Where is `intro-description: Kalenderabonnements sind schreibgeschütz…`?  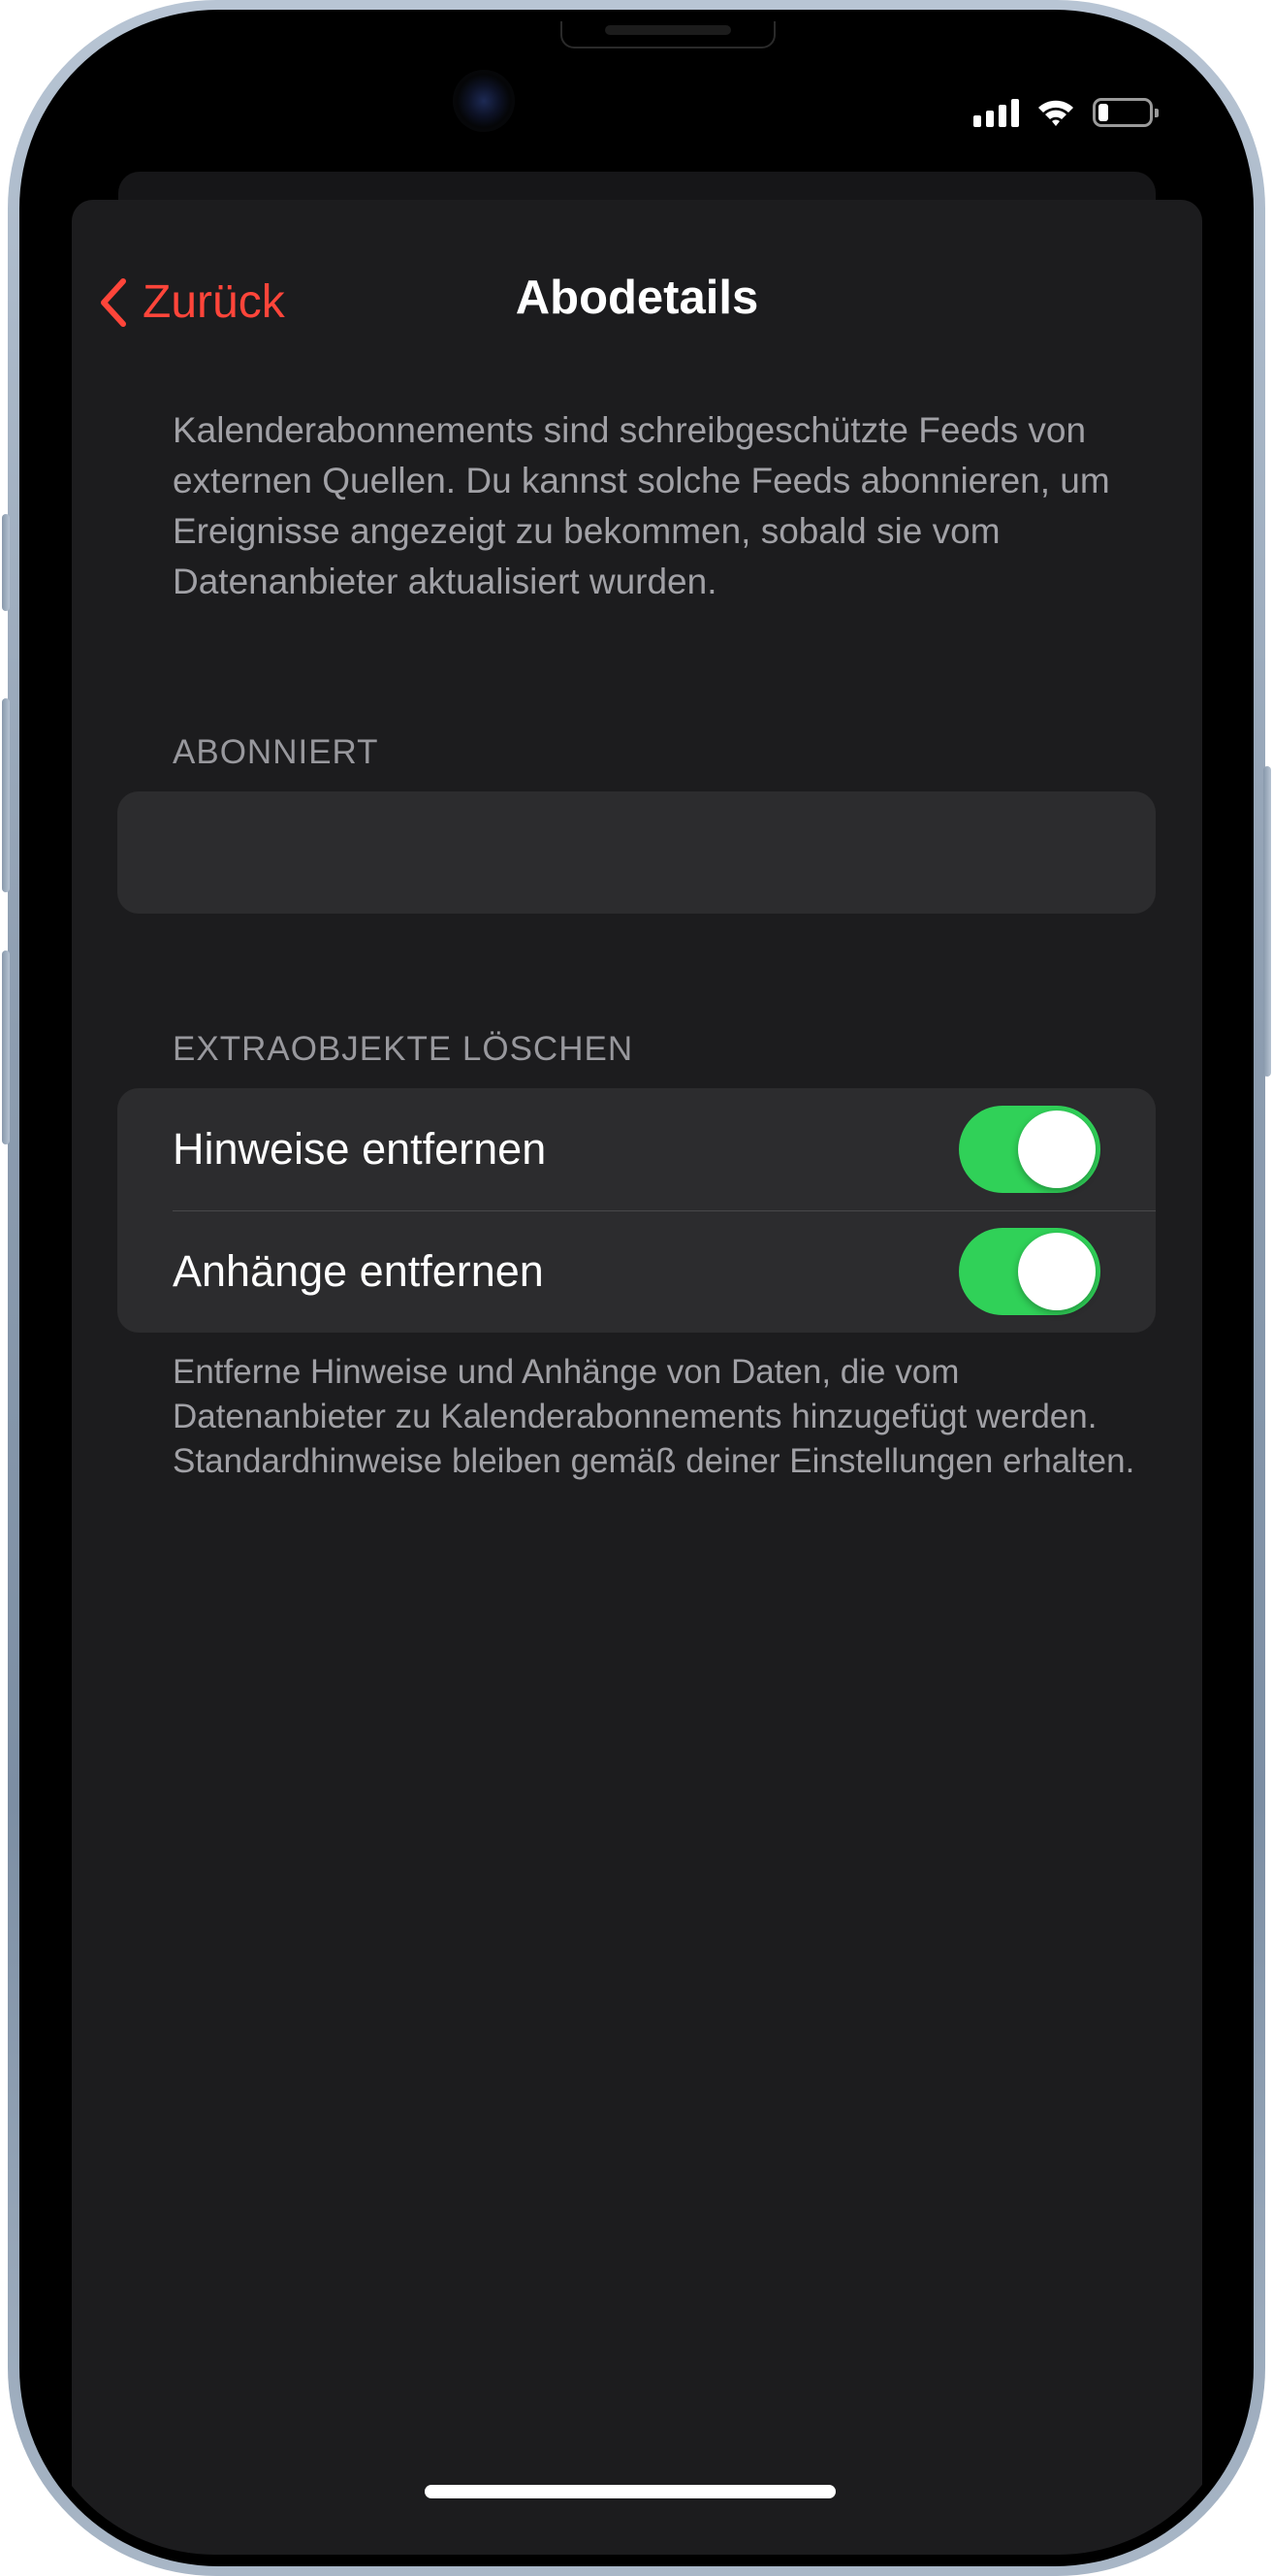 intro-description: Kalenderabonnements sind schreibgeschütz… is located at coordinates (641, 505).